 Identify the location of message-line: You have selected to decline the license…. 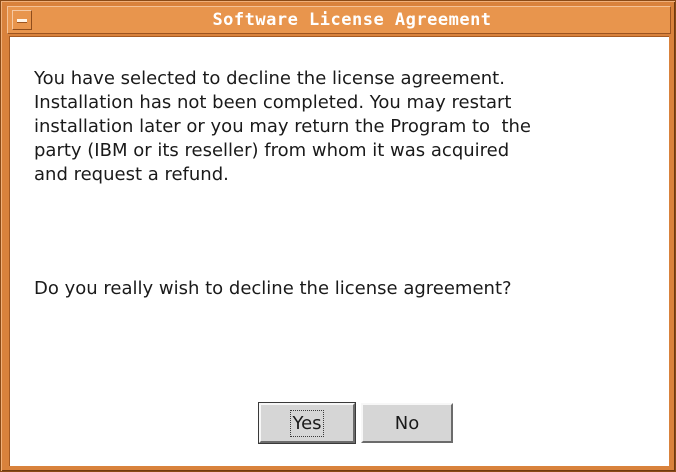
(269, 78).